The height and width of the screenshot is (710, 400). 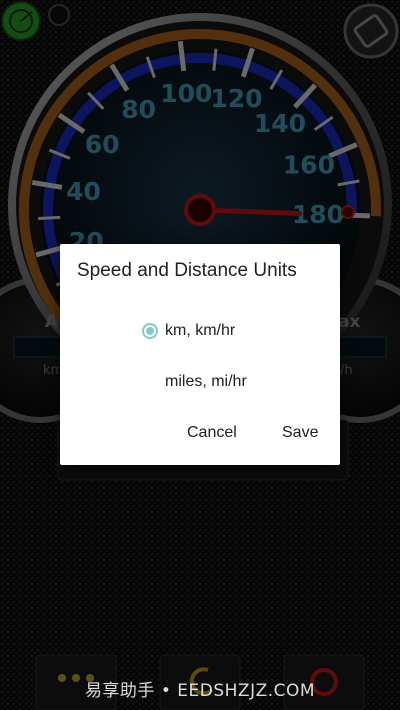 I want to click on option-km-label: km, km/hr, so click(x=200, y=330).